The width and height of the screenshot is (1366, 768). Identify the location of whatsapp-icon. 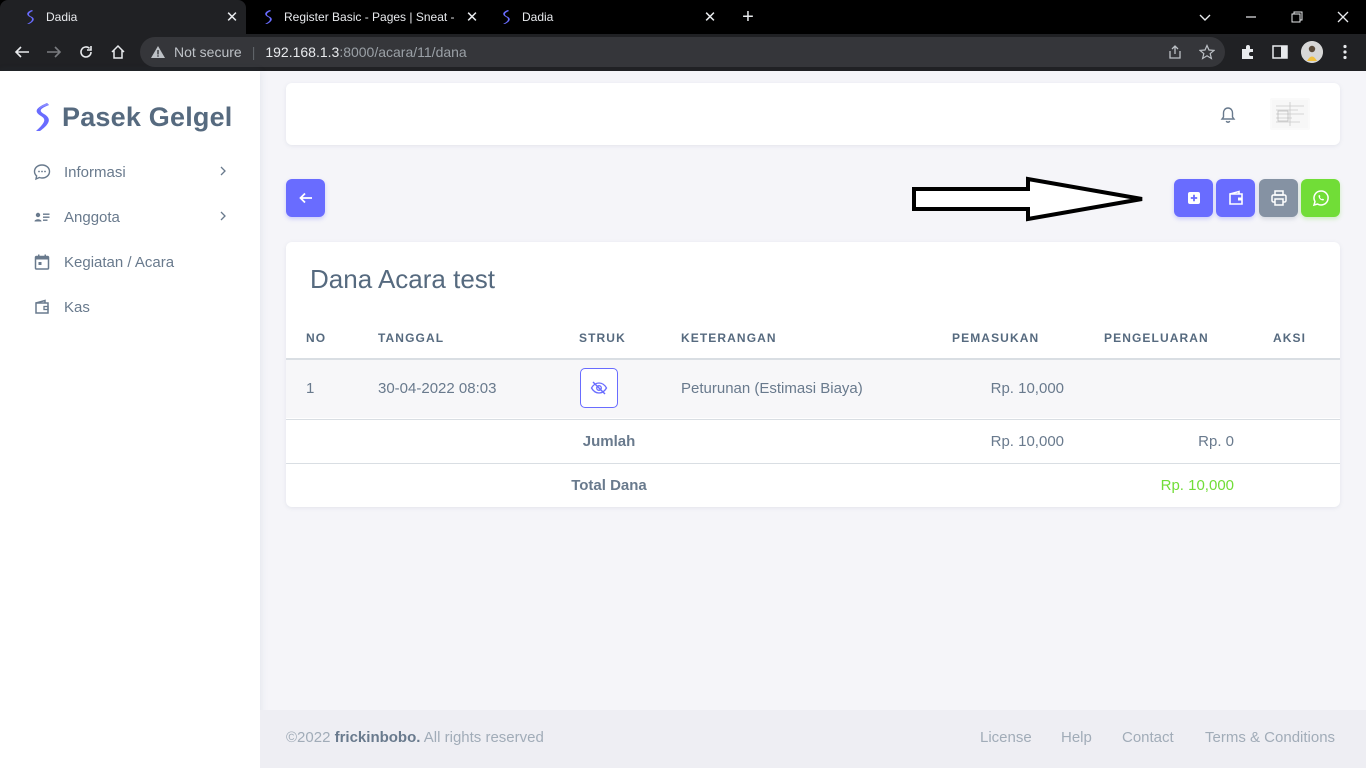
(1320, 198).